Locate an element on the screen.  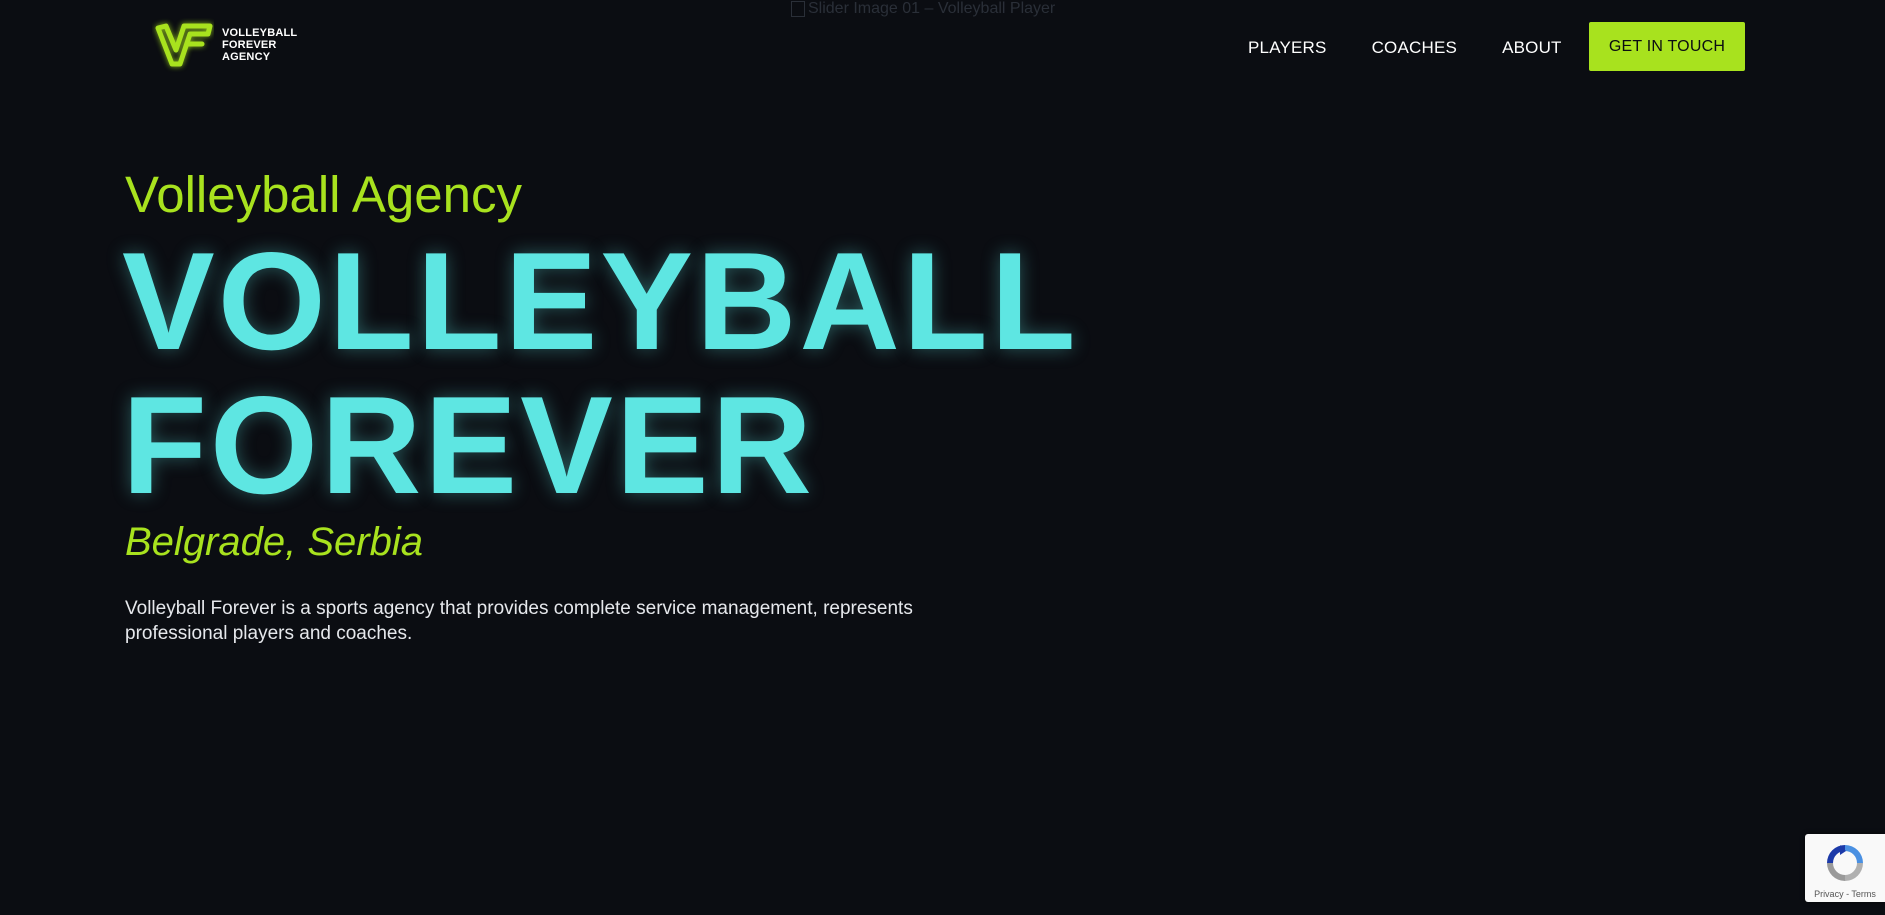
slider-image-broken: Slider Image 01 – Volleyball Player is located at coordinates (923, 9).